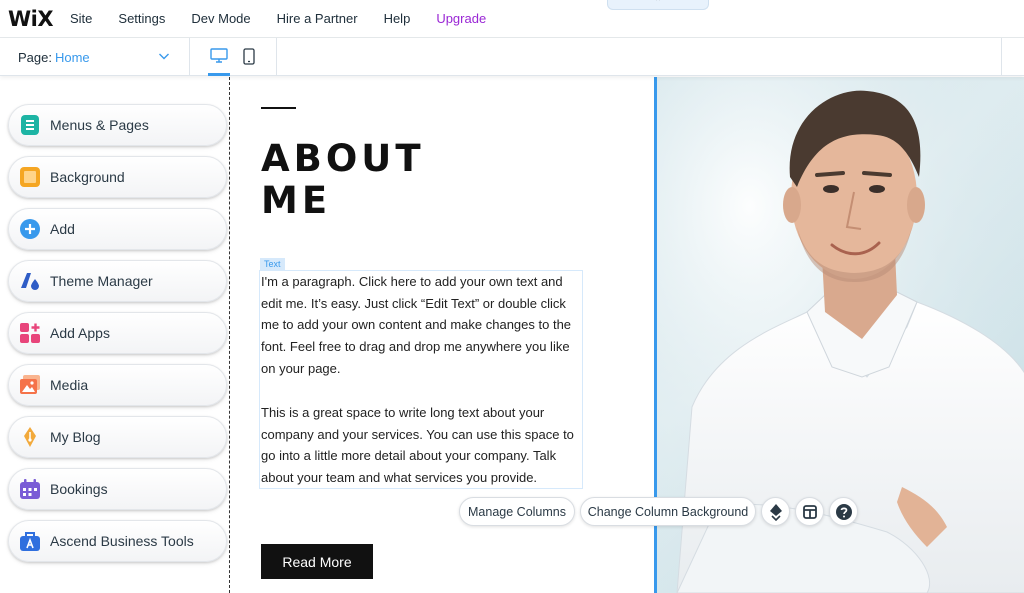 The image size is (1024, 593). What do you see at coordinates (30, 281) in the screenshot?
I see `theme-manager-icon` at bounding box center [30, 281].